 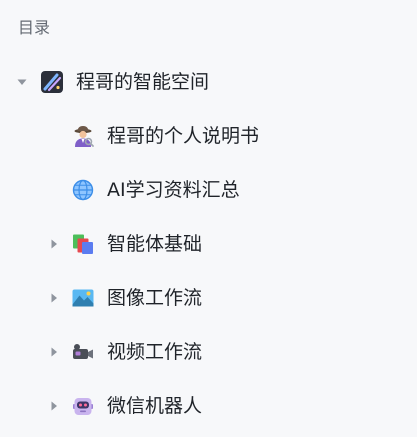 I want to click on tree-node-label: 程哥的个人说明书, so click(x=183, y=136).